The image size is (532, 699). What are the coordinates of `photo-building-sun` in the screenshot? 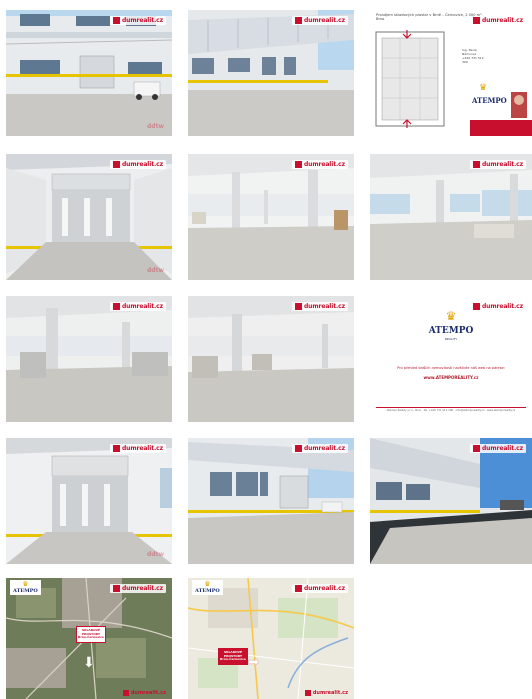 It's located at (451, 501).